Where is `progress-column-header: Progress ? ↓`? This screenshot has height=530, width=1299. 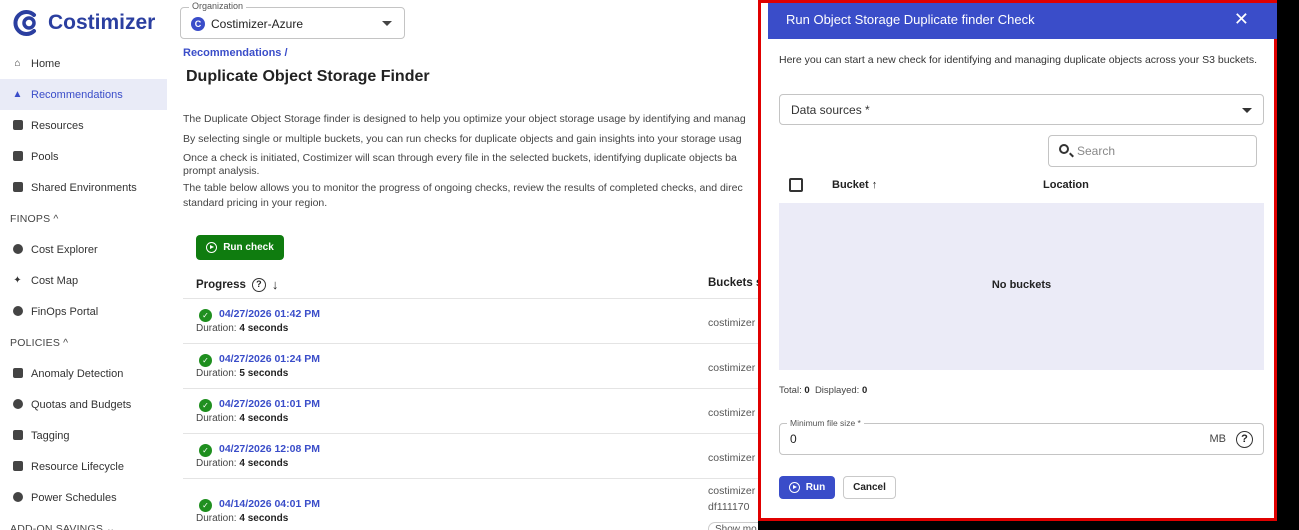 progress-column-header: Progress ? ↓ is located at coordinates (237, 284).